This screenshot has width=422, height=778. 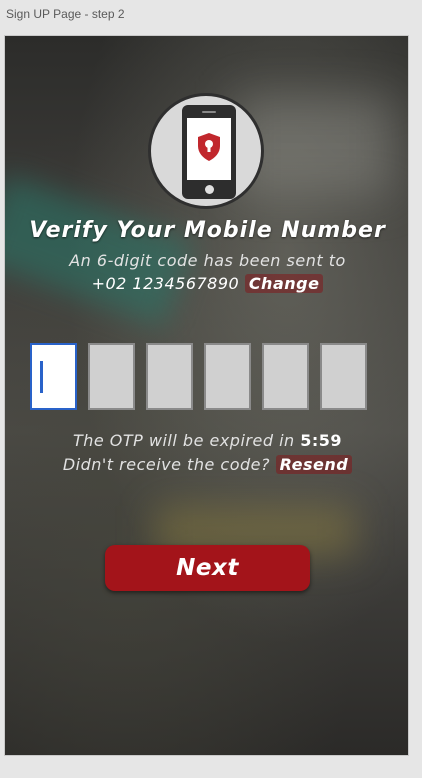 What do you see at coordinates (65, 14) in the screenshot?
I see `window-title: Sign UP Page - step 2` at bounding box center [65, 14].